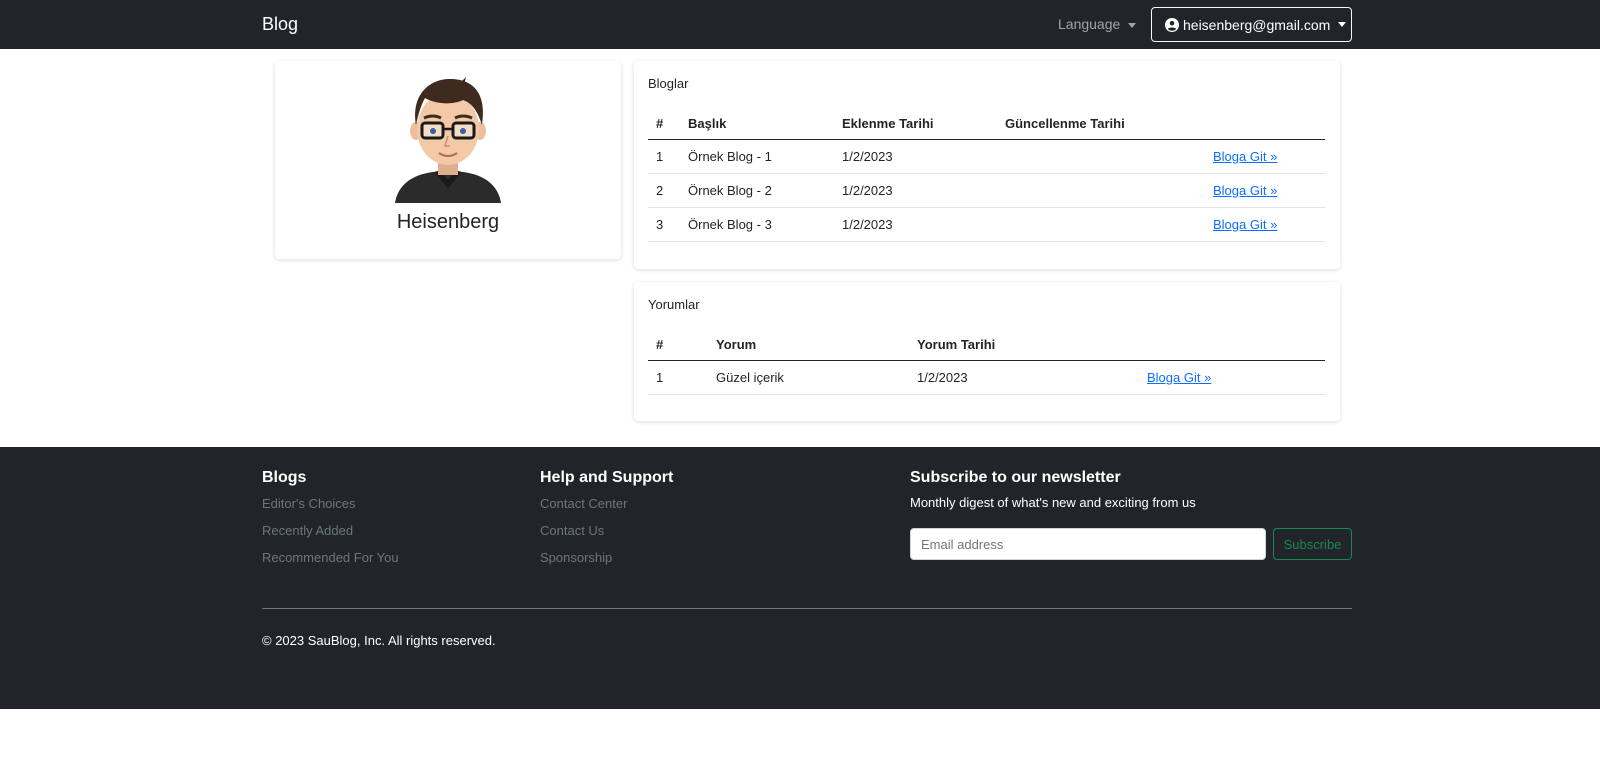 The image size is (1600, 759). I want to click on newsletter-email-input, so click(1088, 544).